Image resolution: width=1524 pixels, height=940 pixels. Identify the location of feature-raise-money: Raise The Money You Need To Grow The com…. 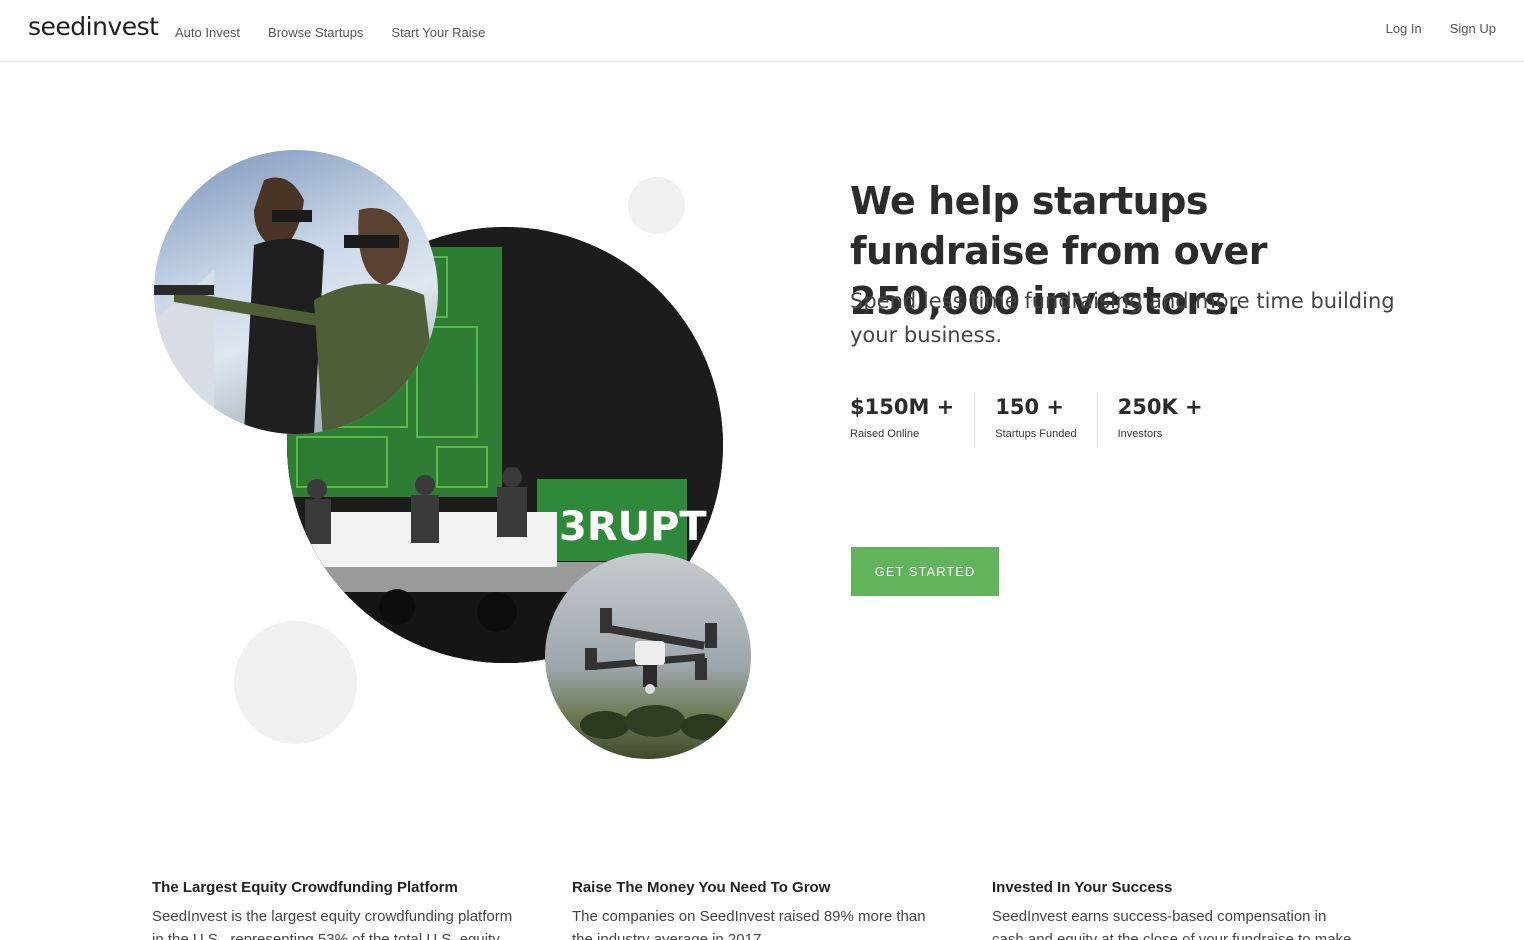
(757, 909).